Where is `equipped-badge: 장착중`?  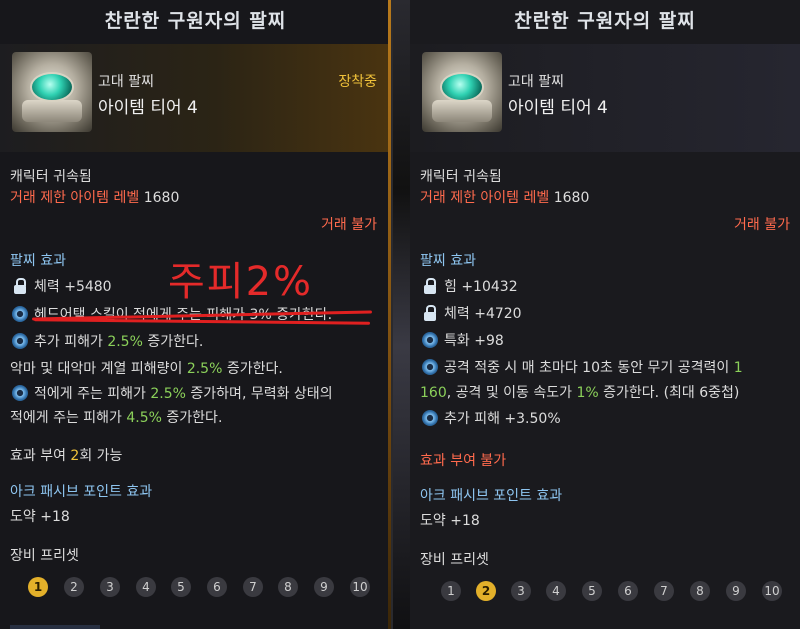 equipped-badge: 장착중 is located at coordinates (357, 82).